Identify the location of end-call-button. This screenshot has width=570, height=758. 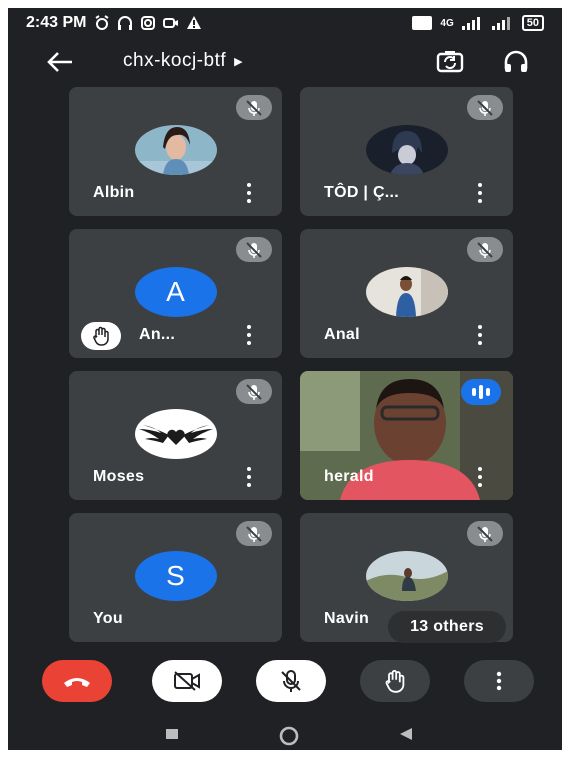
(77, 681).